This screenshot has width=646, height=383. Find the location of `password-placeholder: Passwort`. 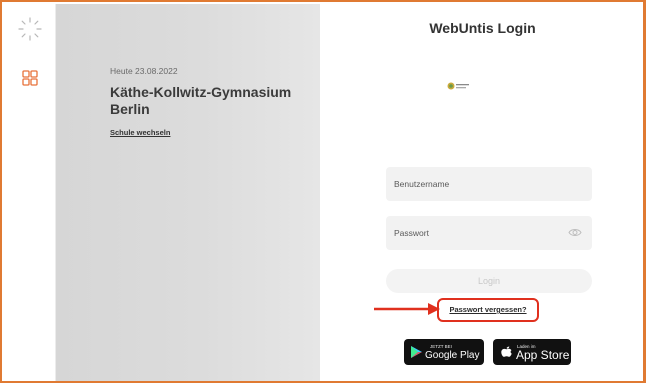

password-placeholder: Passwort is located at coordinates (411, 233).